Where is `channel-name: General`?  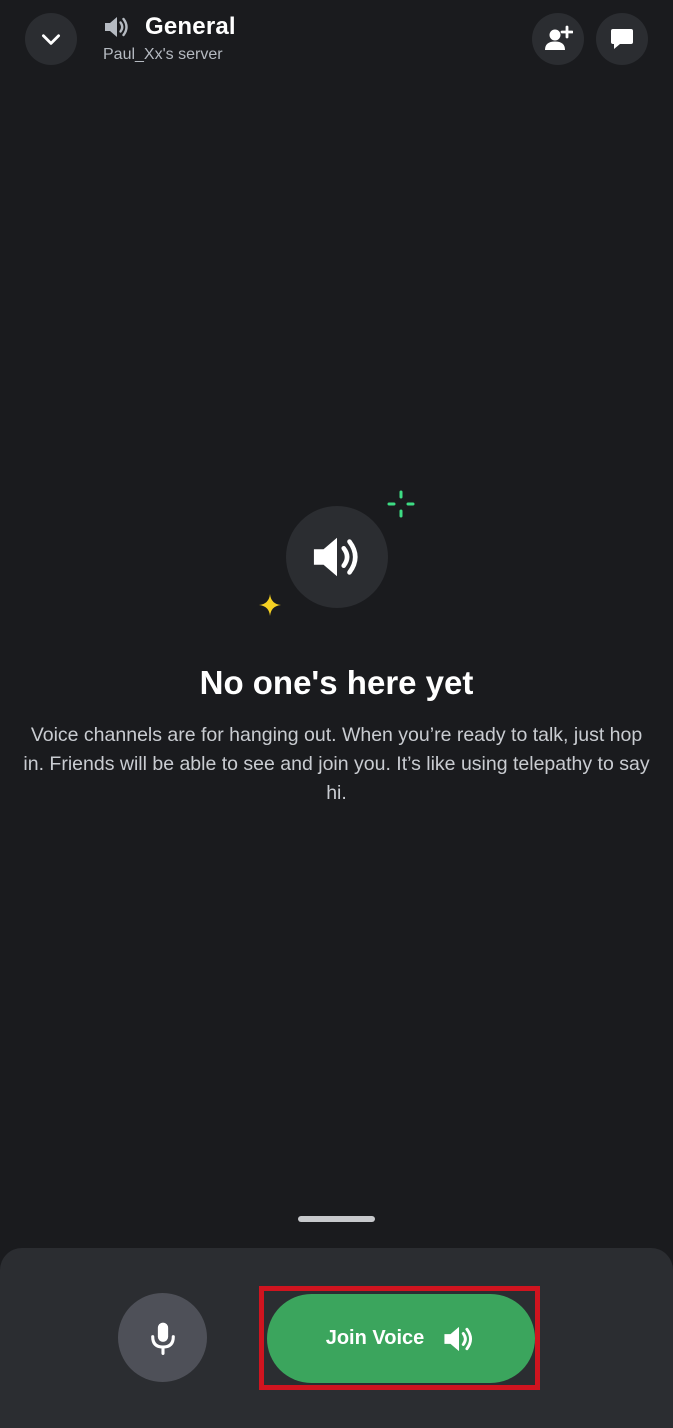
channel-name: General is located at coordinates (190, 26).